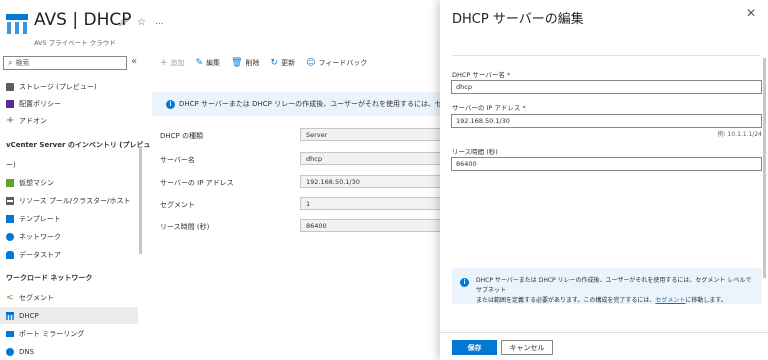  I want to click on trash-icon: 🗑︎, so click(237, 63).